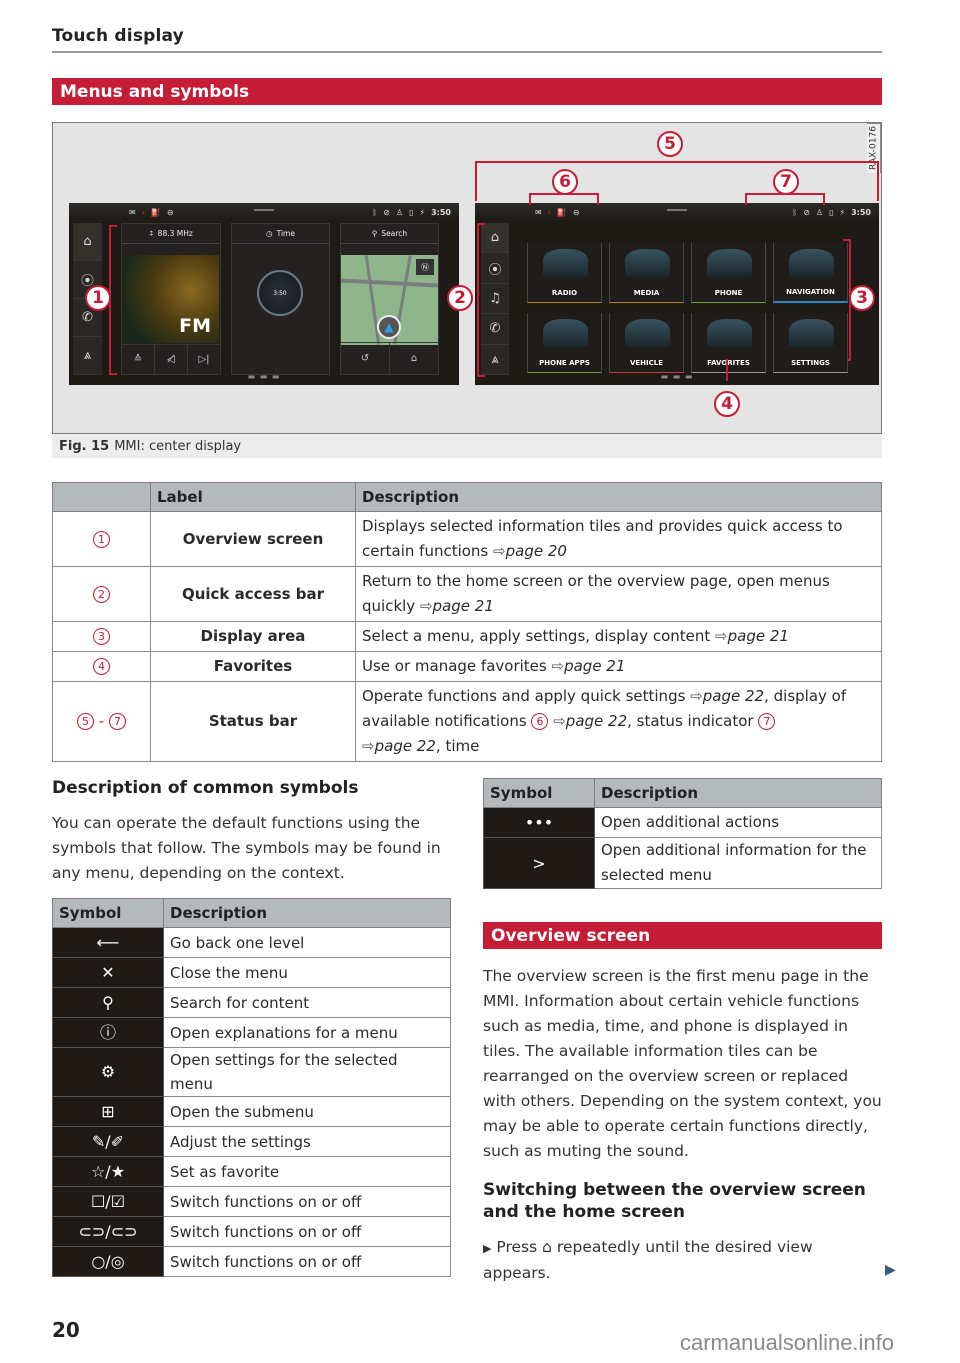 This screenshot has height=1363, width=960. I want to click on clock-icon: ◷, so click(269, 233).